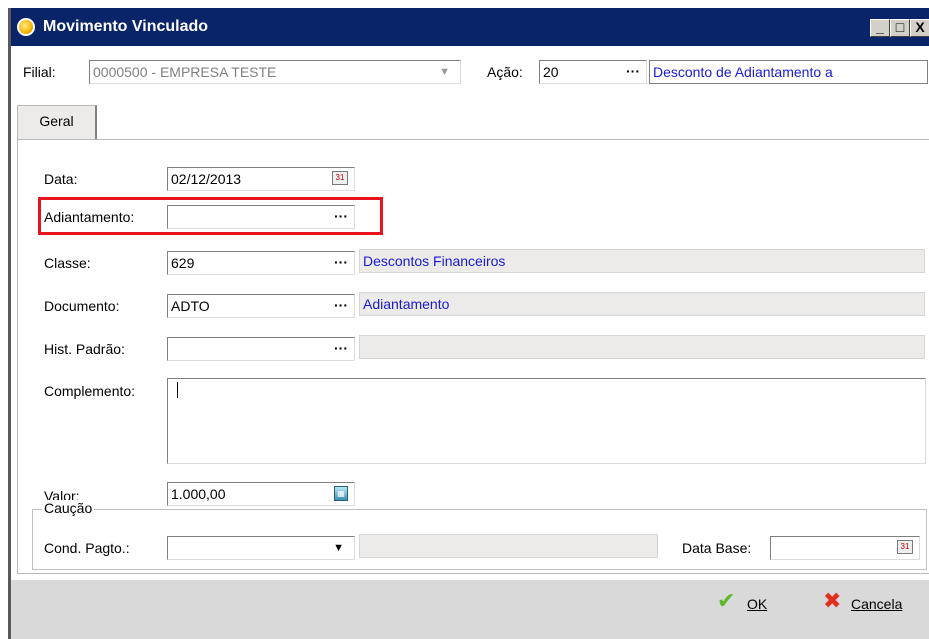  I want to click on tab-geral-label: Geral, so click(56, 121).